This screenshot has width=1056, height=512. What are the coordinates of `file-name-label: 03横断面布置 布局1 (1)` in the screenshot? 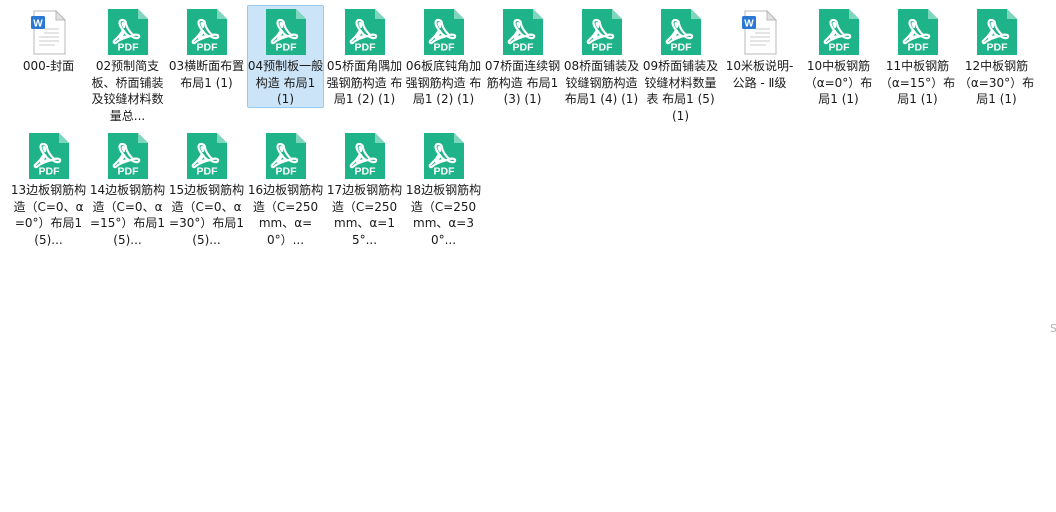 It's located at (206, 74).